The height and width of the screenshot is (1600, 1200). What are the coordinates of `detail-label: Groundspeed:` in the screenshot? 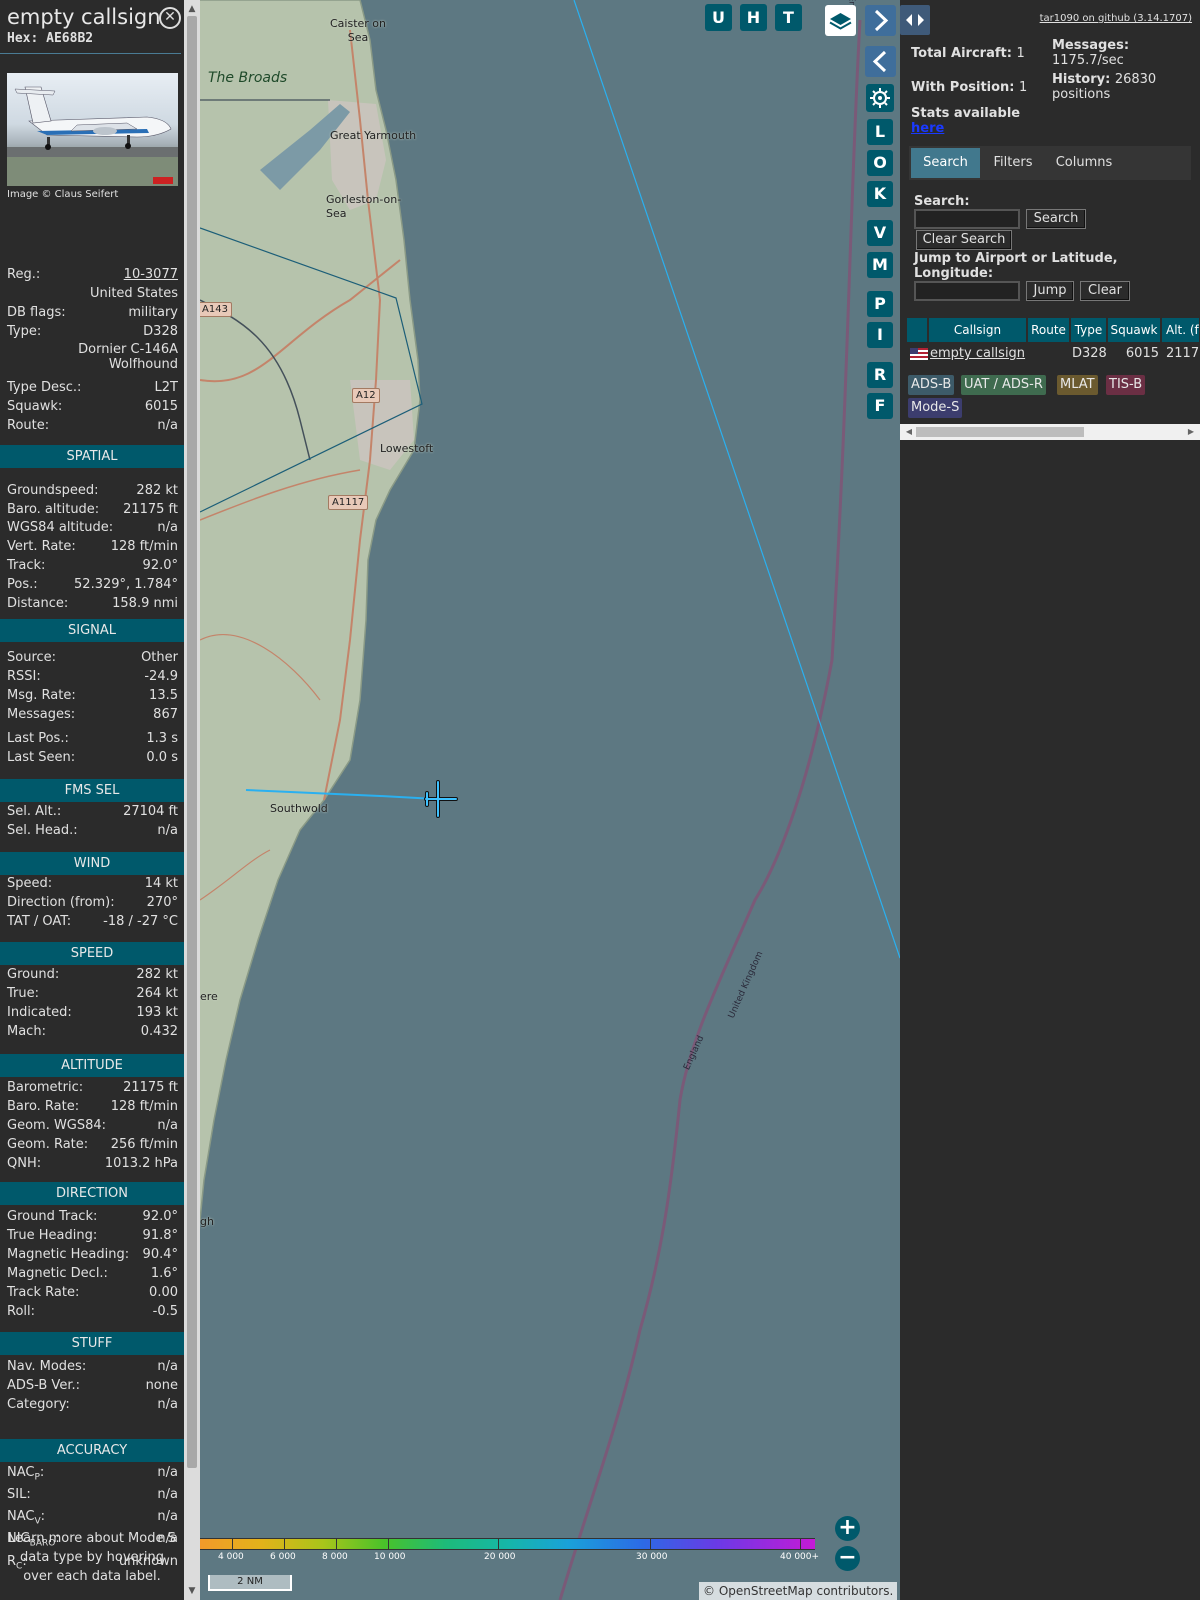 It's located at (52, 490).